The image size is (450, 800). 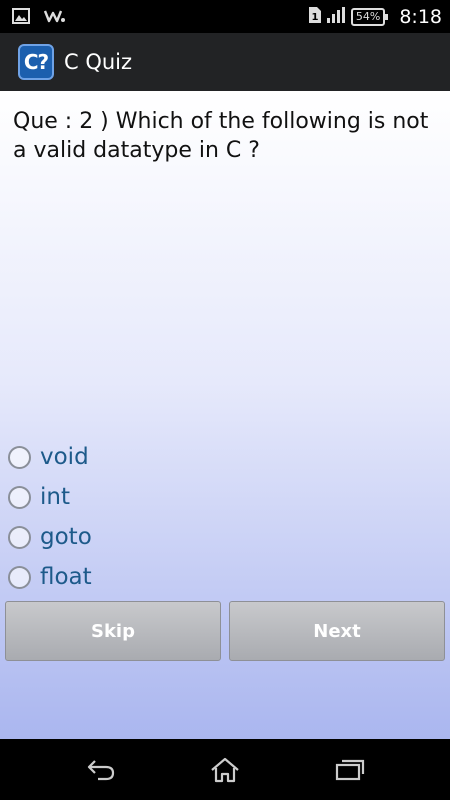 I want to click on next-button: Next, so click(x=337, y=631).